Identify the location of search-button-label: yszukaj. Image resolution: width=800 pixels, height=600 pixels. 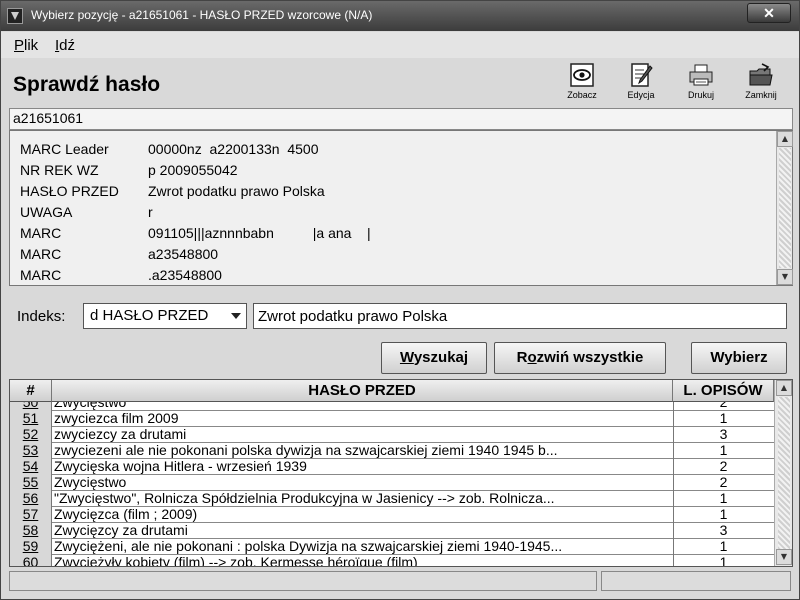
(441, 357).